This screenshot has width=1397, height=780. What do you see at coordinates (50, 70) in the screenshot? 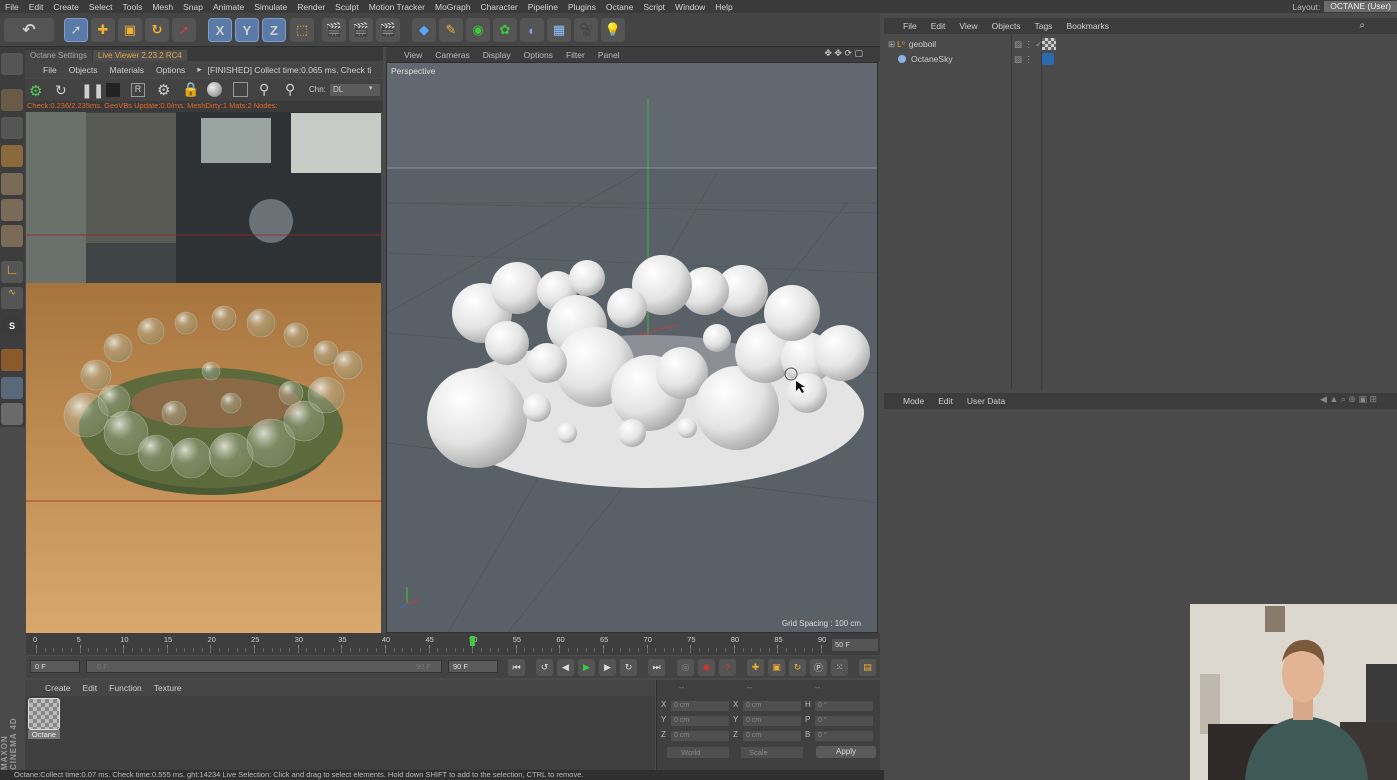
I see `lv-menu-file: File` at bounding box center [50, 70].